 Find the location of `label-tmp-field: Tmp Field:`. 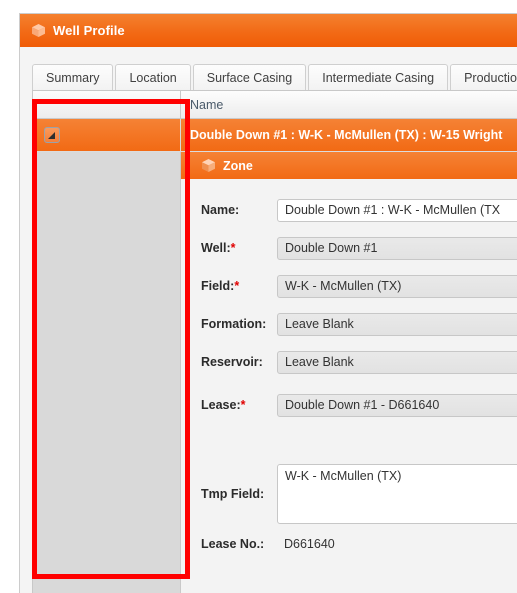

label-tmp-field: Tmp Field: is located at coordinates (229, 494).